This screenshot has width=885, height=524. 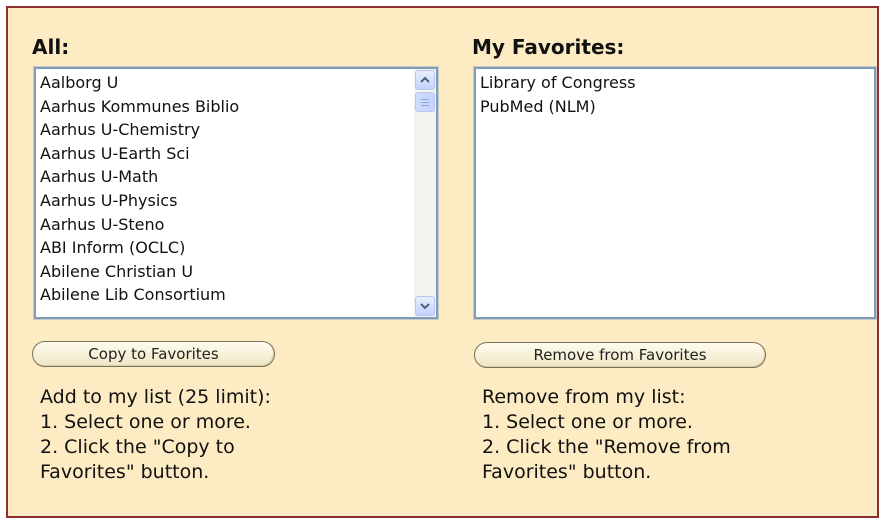 I want to click on instruction-line: 2. Click the "Remove from, so click(x=606, y=447).